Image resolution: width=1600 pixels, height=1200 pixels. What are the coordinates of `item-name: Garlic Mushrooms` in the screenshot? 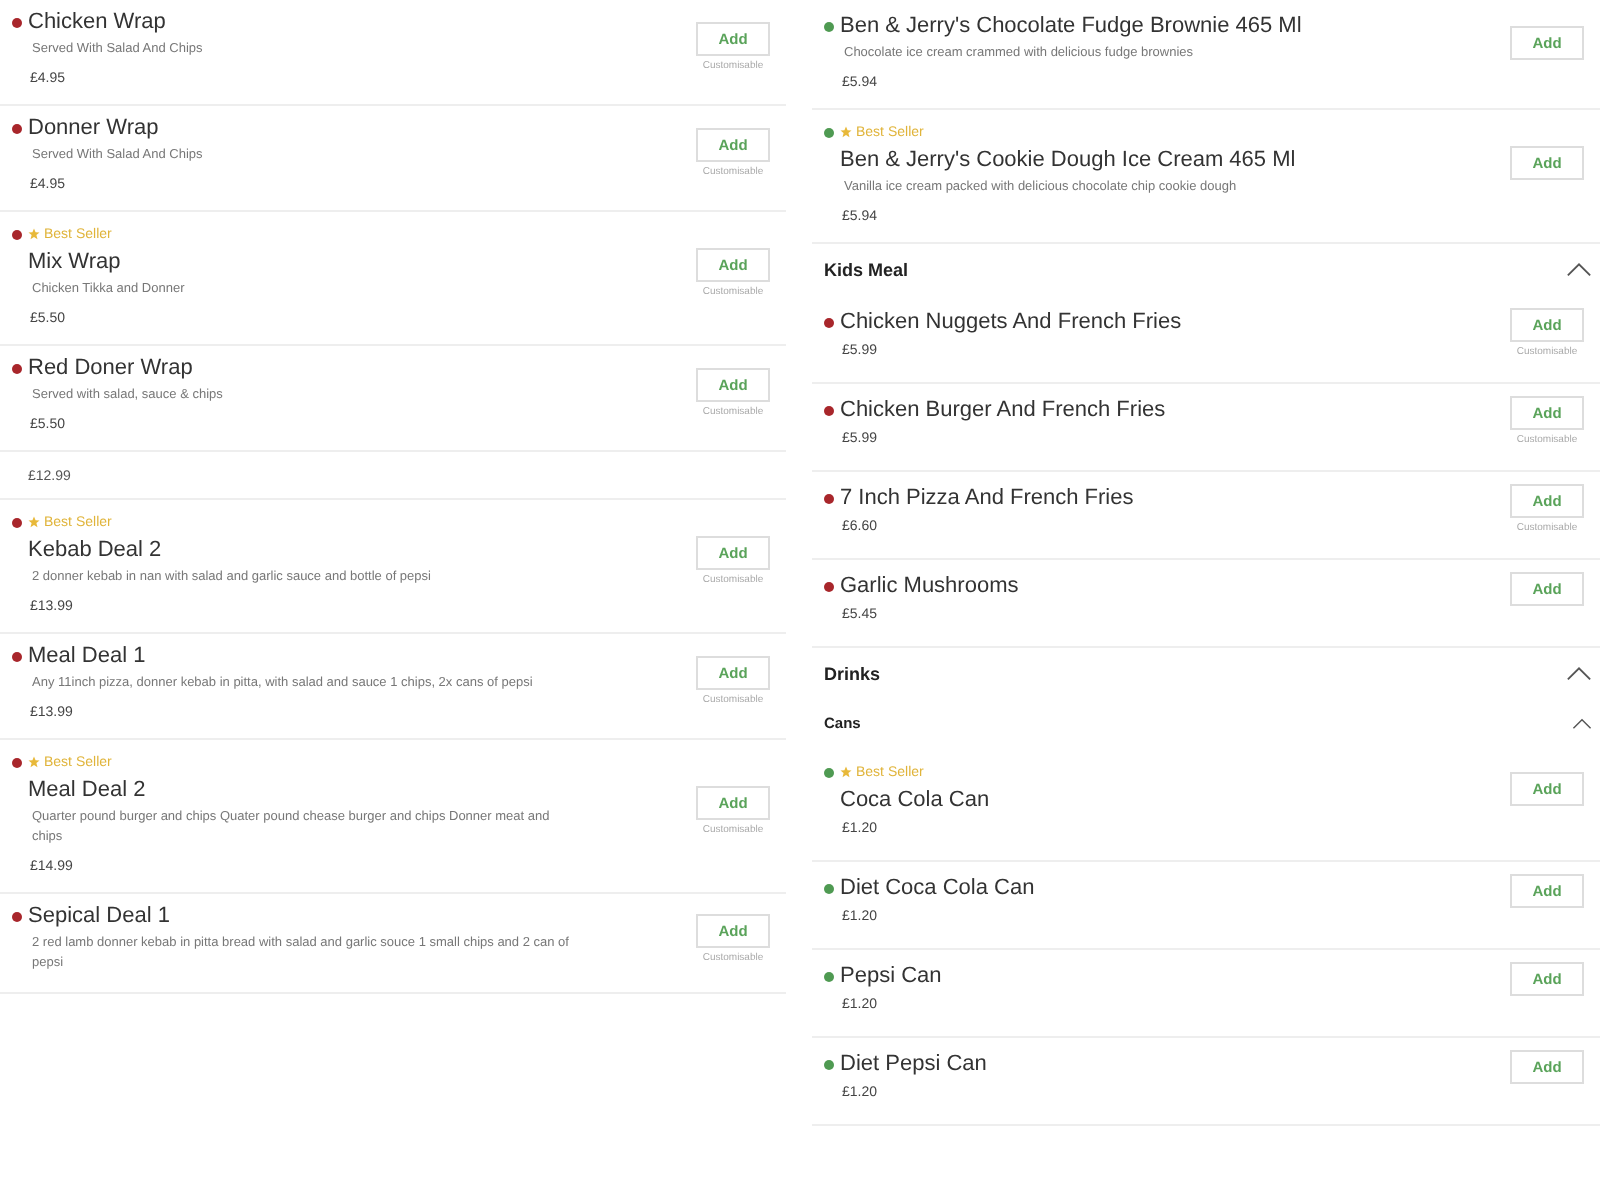 It's located at (929, 586).